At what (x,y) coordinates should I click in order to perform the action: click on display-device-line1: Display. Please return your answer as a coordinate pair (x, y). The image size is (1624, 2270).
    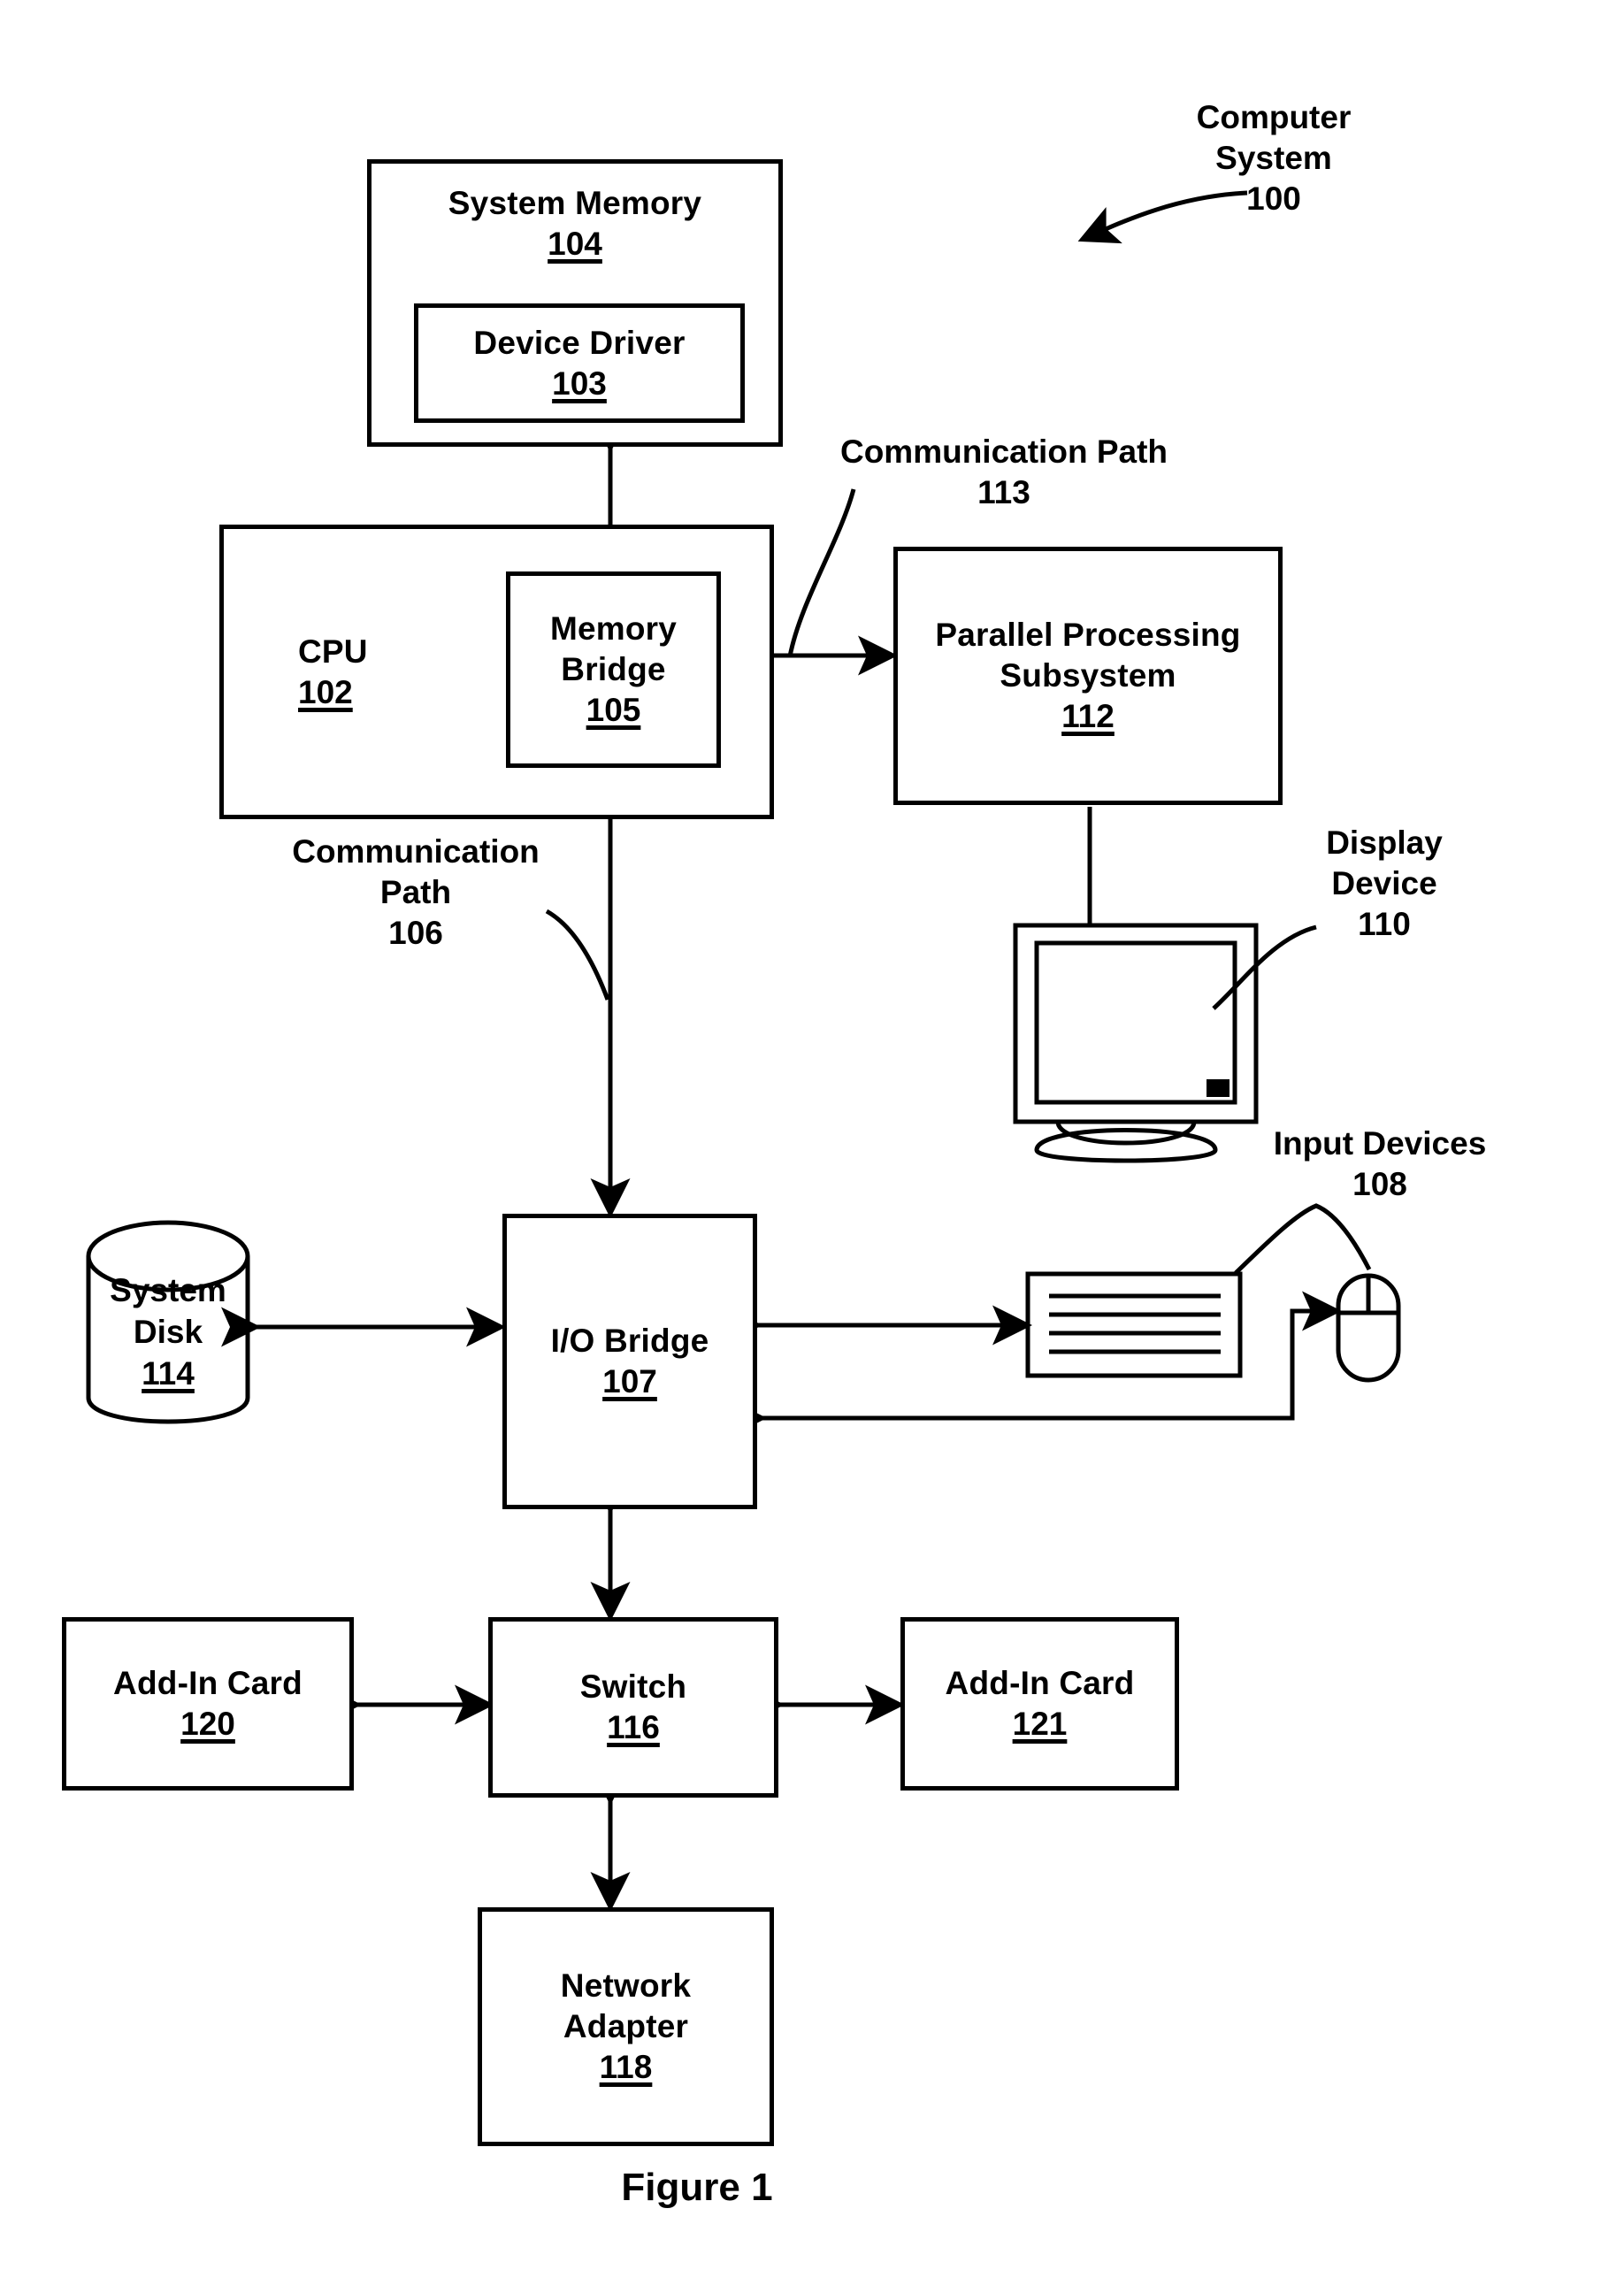
    Looking at the image, I should click on (1384, 842).